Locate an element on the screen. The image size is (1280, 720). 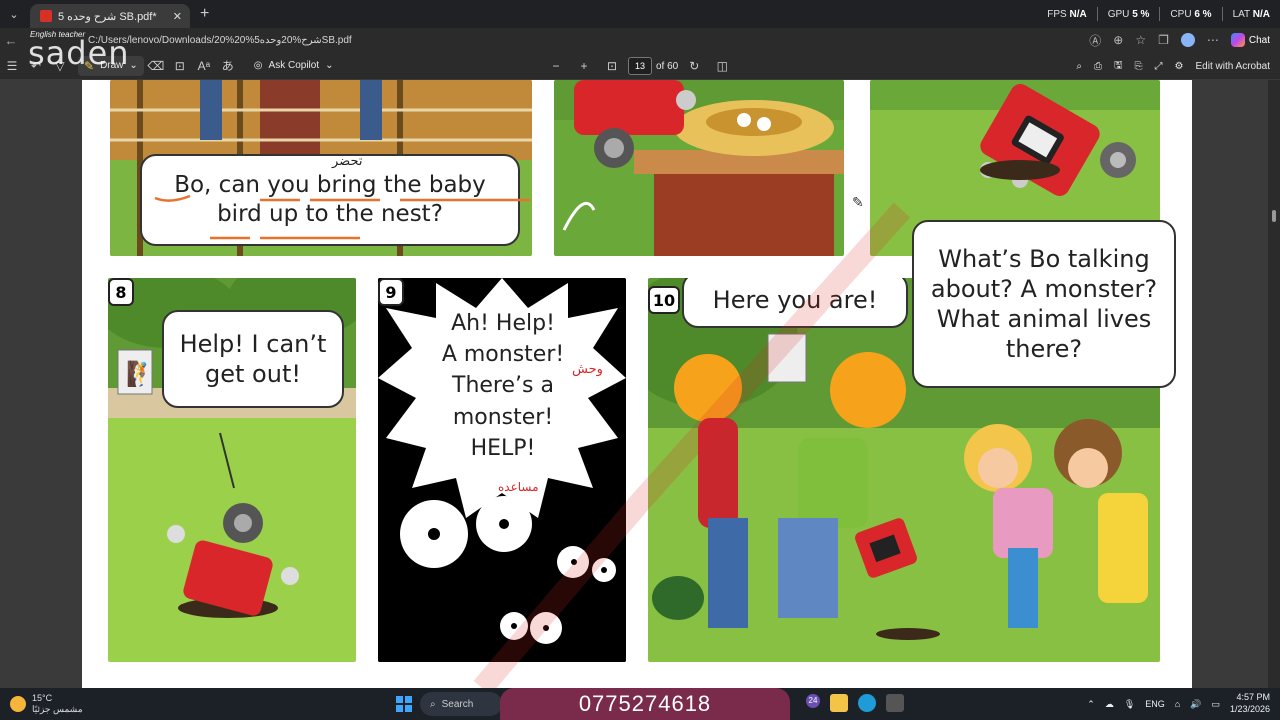
save-icon: 🖫 is located at coordinates (1118, 66).